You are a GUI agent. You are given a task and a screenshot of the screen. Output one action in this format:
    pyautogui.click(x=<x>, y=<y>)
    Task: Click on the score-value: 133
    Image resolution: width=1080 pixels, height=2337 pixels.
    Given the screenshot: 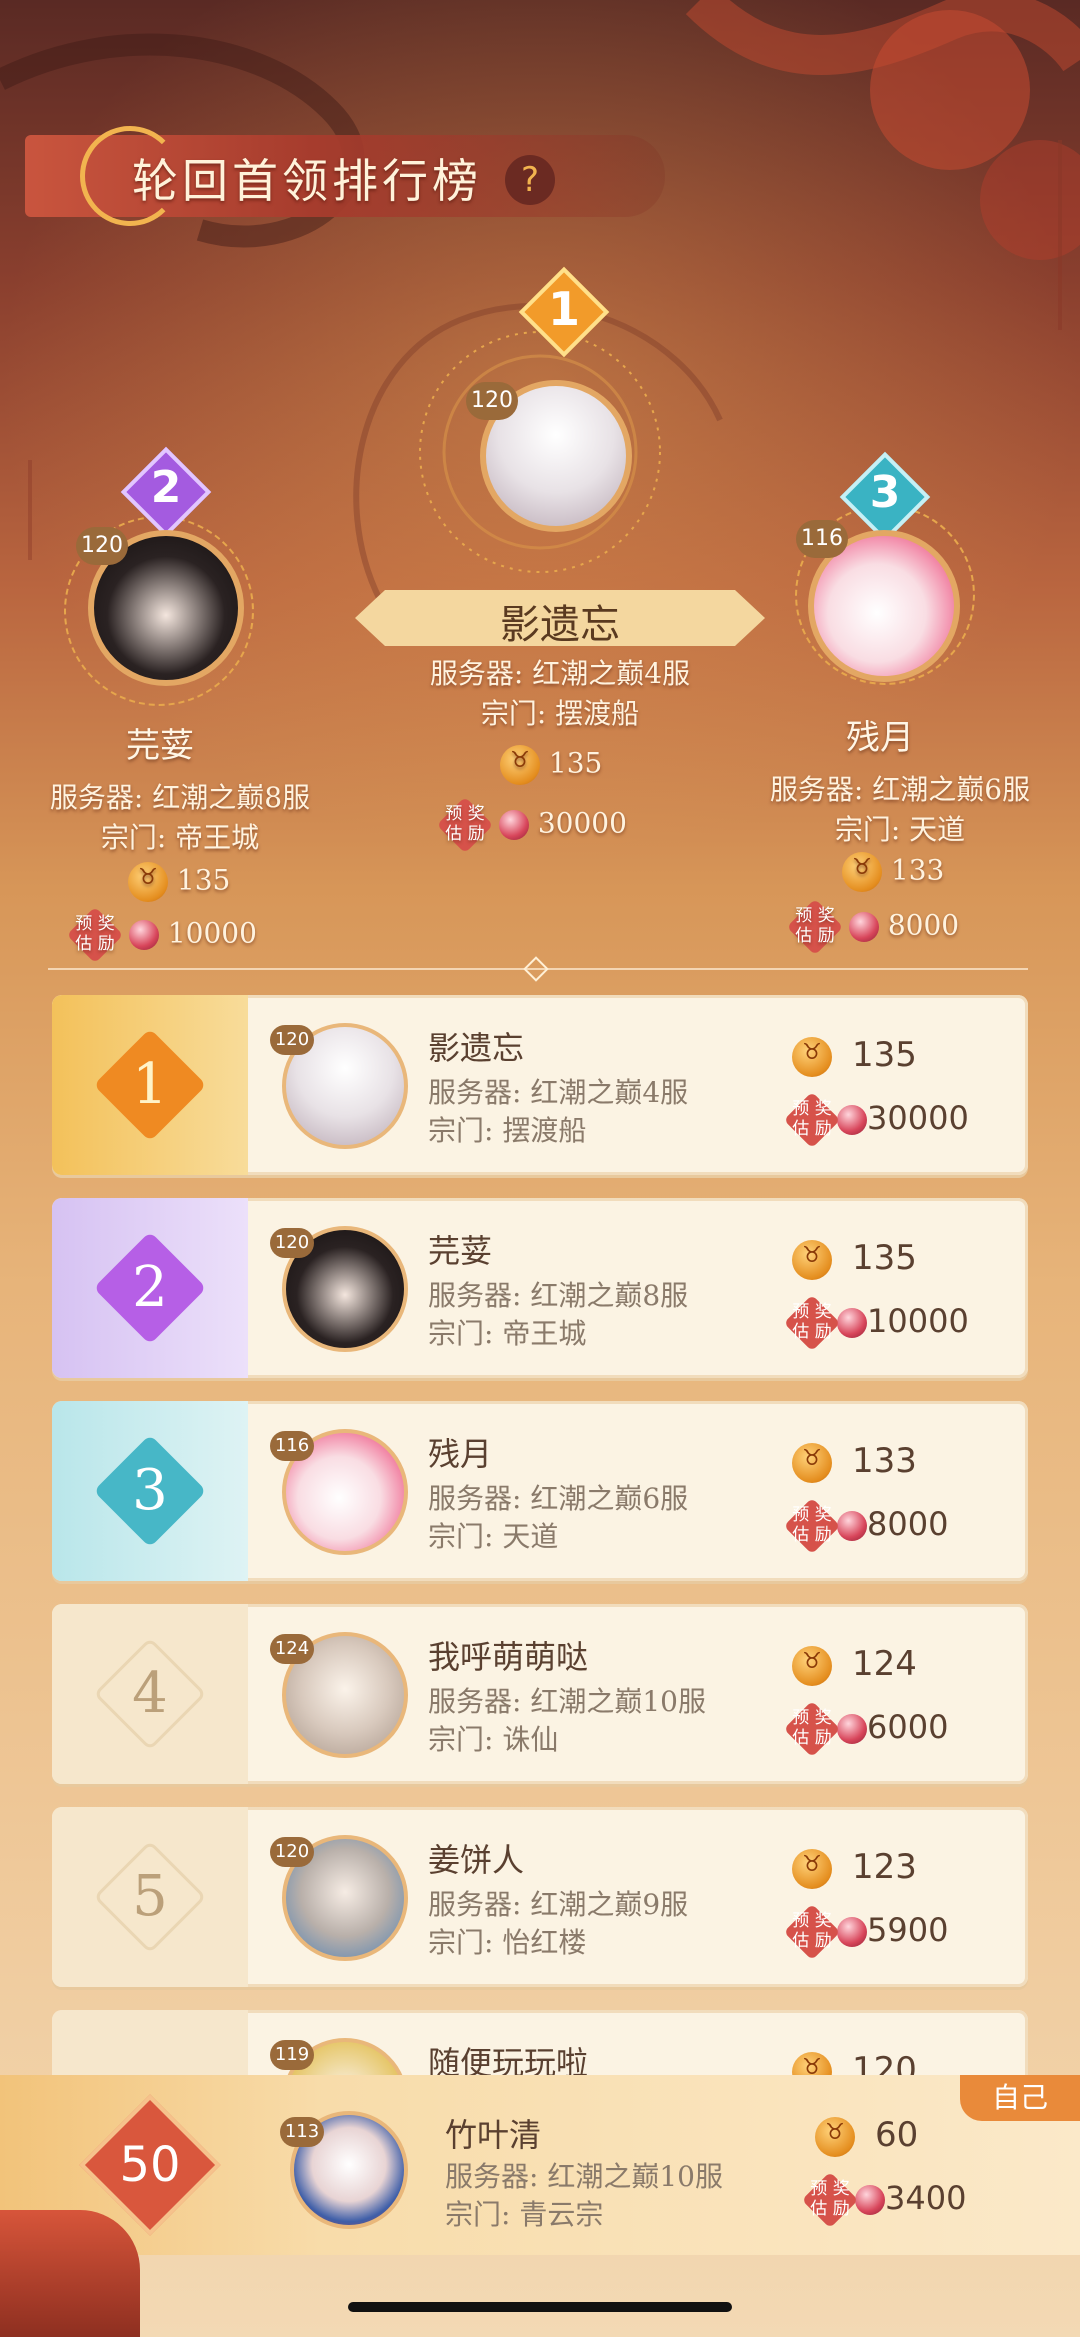 What is the action you would take?
    pyautogui.click(x=917, y=870)
    